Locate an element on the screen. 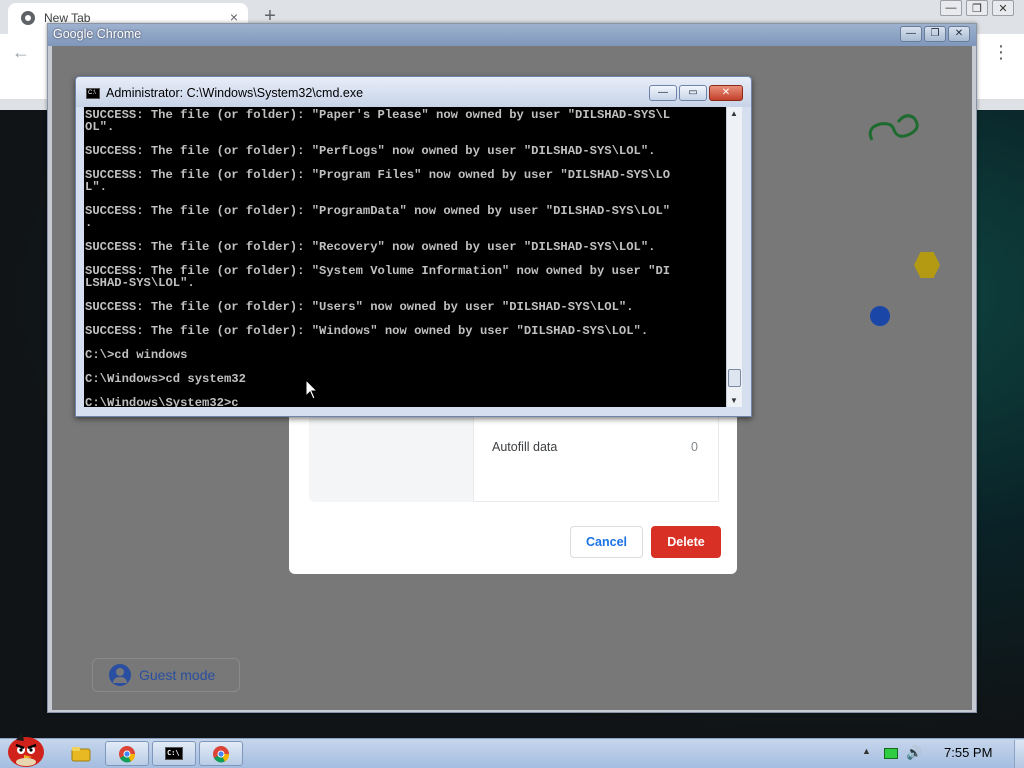 The image size is (1024, 768). angry-bird-start-orb-icon is located at coordinates (26, 748).